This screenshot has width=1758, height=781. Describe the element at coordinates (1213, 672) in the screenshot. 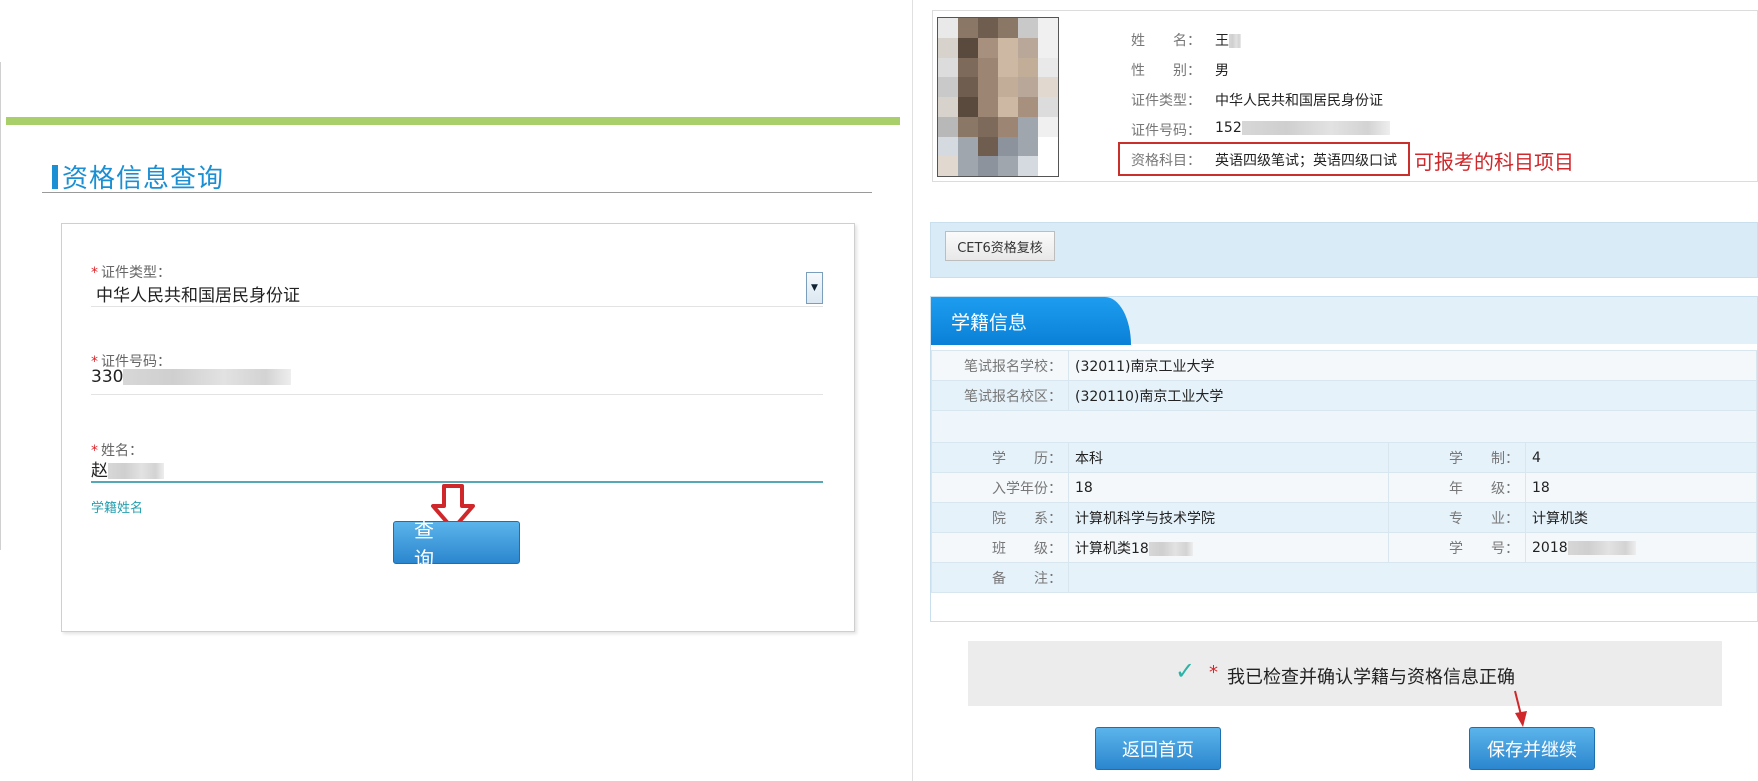

I see `confirm-required-mark: *` at that location.